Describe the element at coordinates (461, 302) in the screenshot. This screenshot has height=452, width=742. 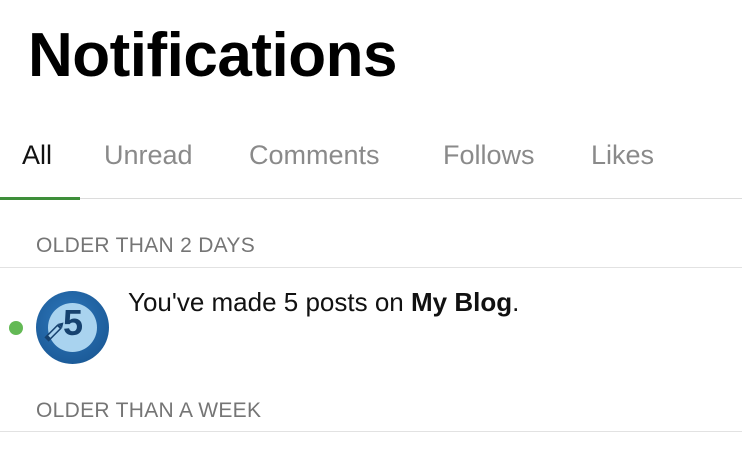
I see `notification-site-name: My Blog` at that location.